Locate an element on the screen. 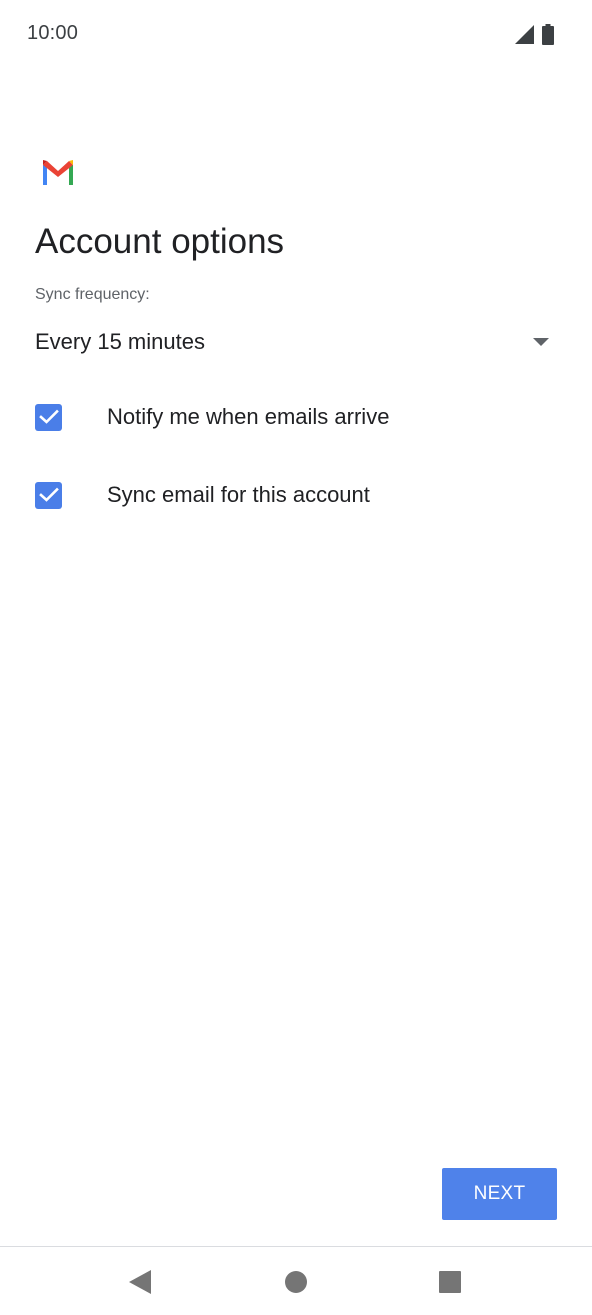 The height and width of the screenshot is (1315, 592). page-title: Account options is located at coordinates (160, 241).